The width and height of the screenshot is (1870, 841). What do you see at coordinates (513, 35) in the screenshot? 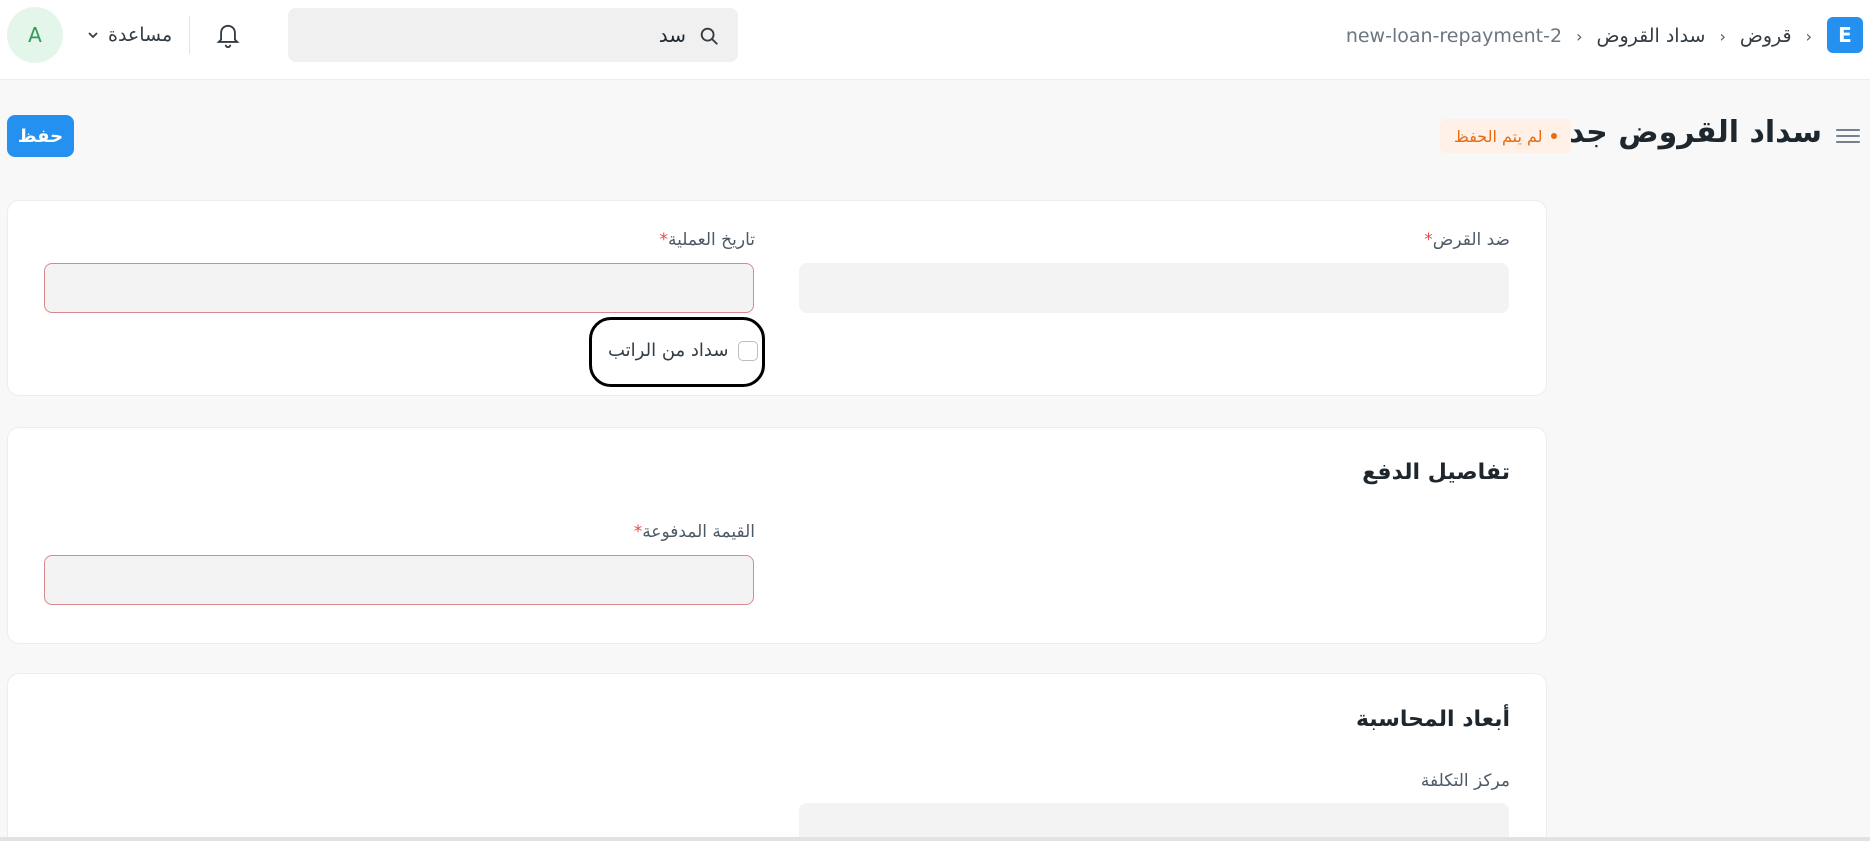
I see `search-input: سد` at bounding box center [513, 35].